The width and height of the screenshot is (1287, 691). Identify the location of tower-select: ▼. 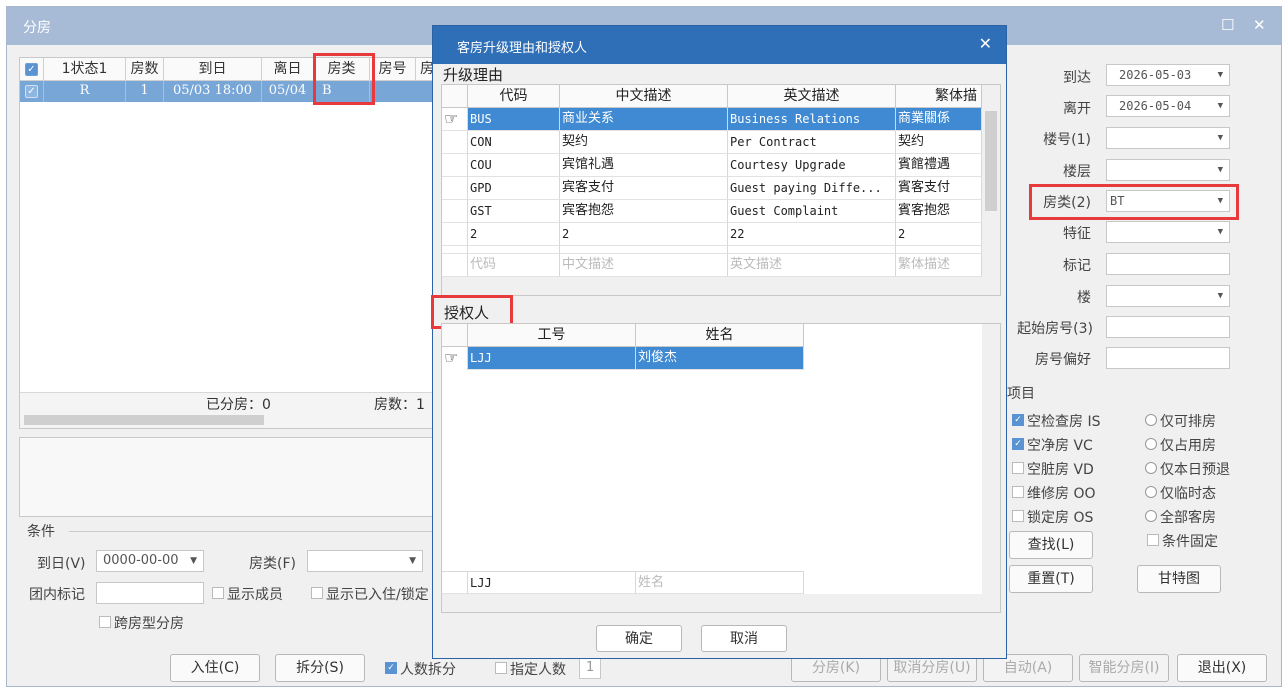
(1168, 296).